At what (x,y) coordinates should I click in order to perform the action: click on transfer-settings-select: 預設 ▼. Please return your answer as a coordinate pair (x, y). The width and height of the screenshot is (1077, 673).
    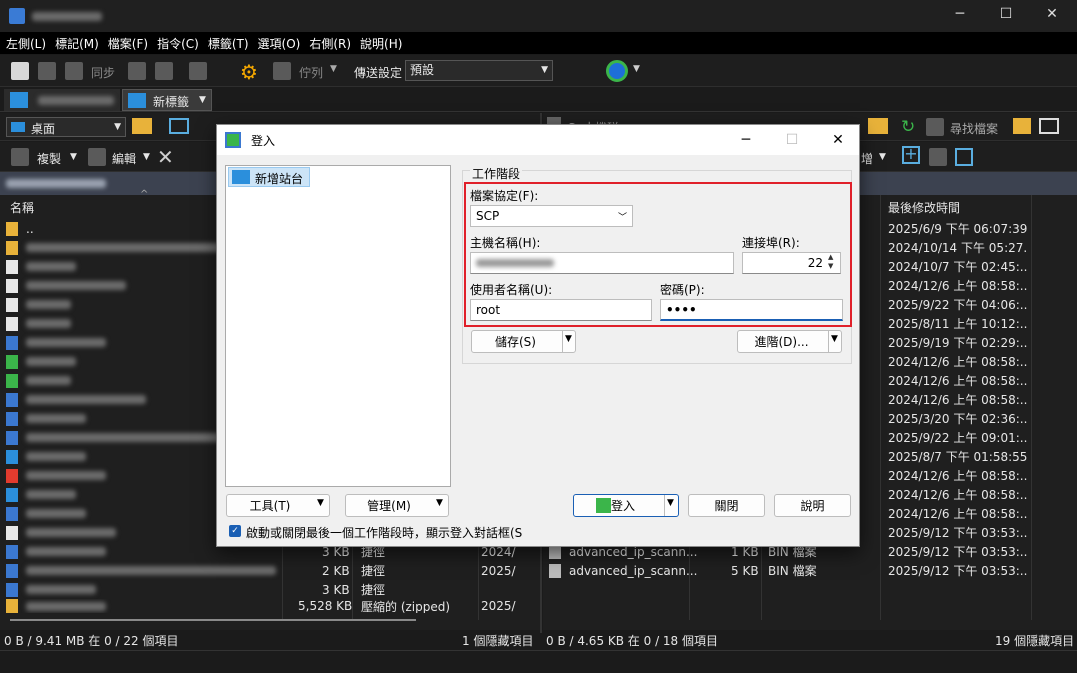
    Looking at the image, I should click on (479, 70).